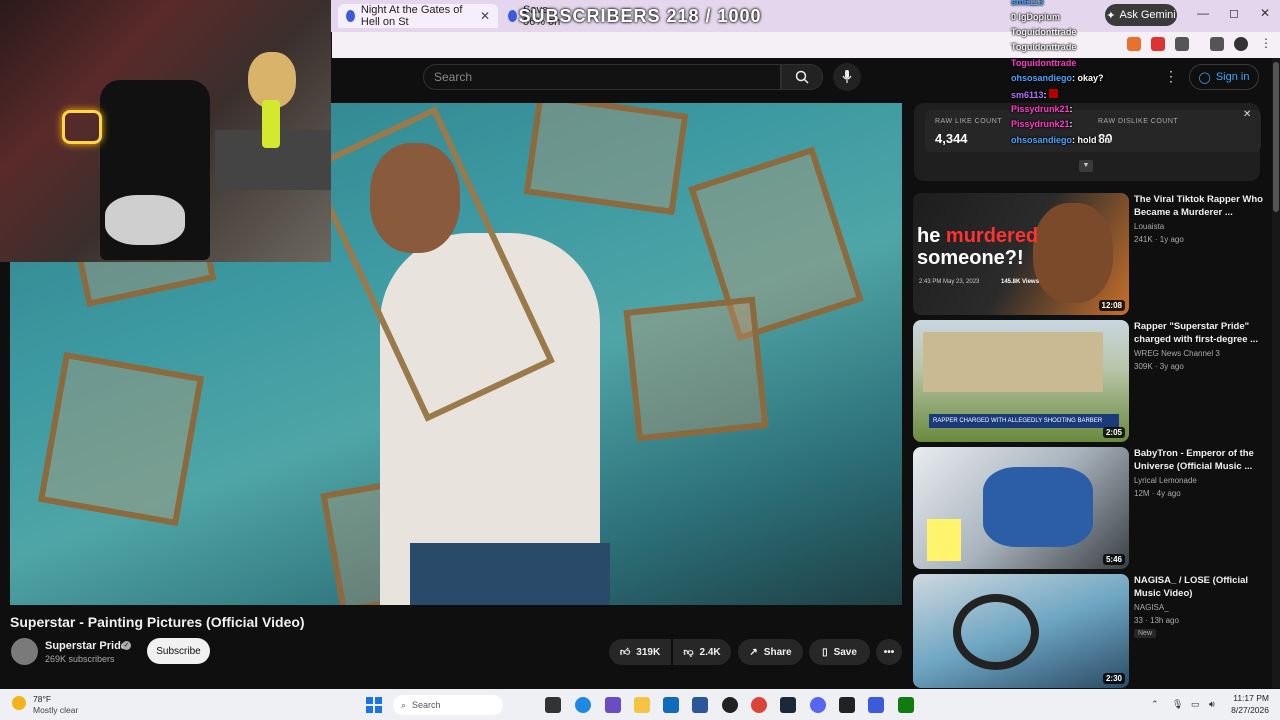 The width and height of the screenshot is (1280, 720). What do you see at coordinates (1043, 32) in the screenshot?
I see `chat-message: Toguidonttrade` at bounding box center [1043, 32].